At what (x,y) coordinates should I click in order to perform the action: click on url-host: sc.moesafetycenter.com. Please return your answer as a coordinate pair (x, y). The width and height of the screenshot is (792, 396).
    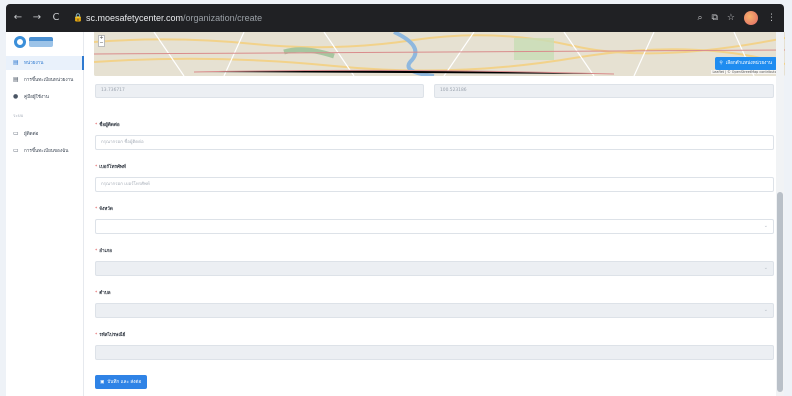
    Looking at the image, I should click on (135, 18).